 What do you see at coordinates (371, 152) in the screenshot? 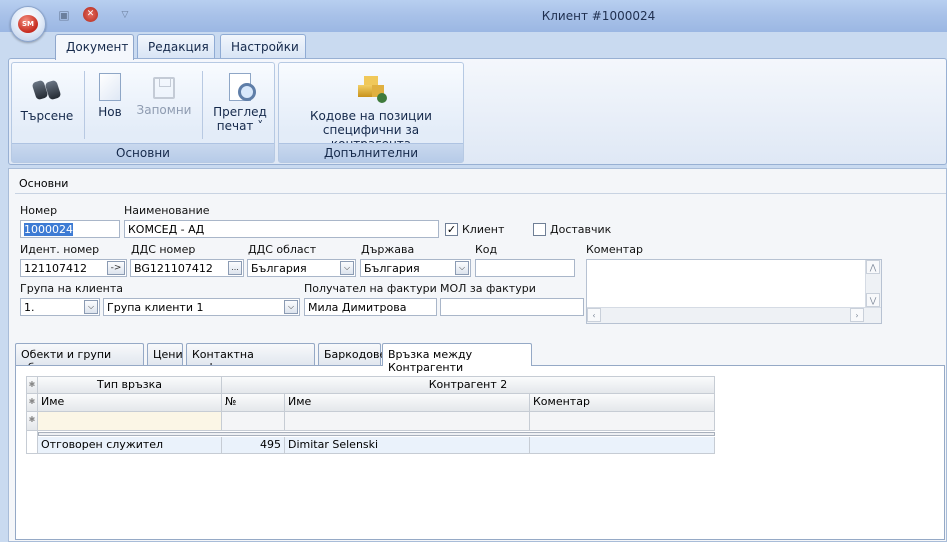
I see `ribbon-group-label: Допълнителни` at bounding box center [371, 152].